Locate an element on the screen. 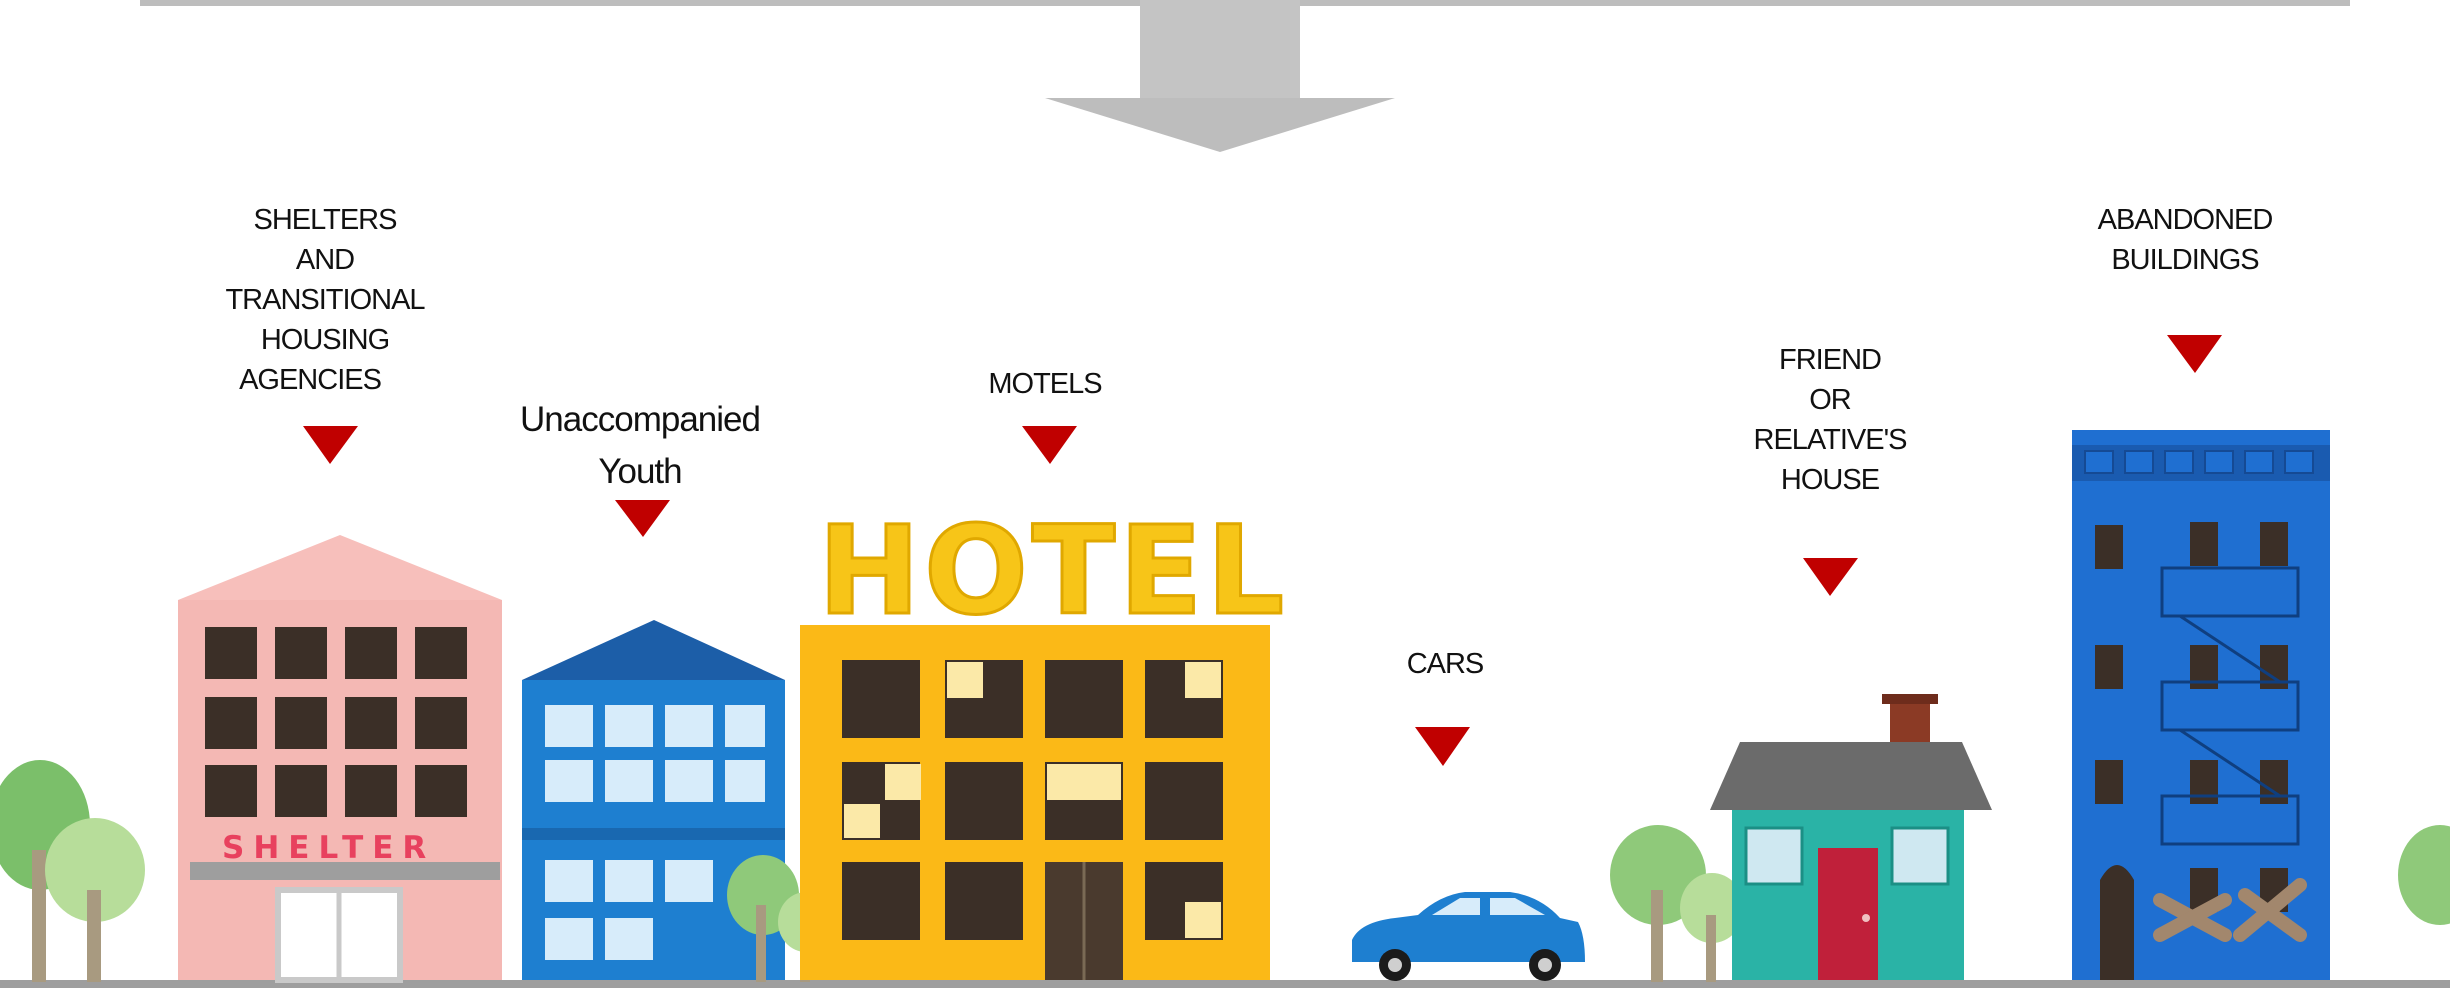 The width and height of the screenshot is (2450, 988). left-trees is located at coordinates (72, 871).